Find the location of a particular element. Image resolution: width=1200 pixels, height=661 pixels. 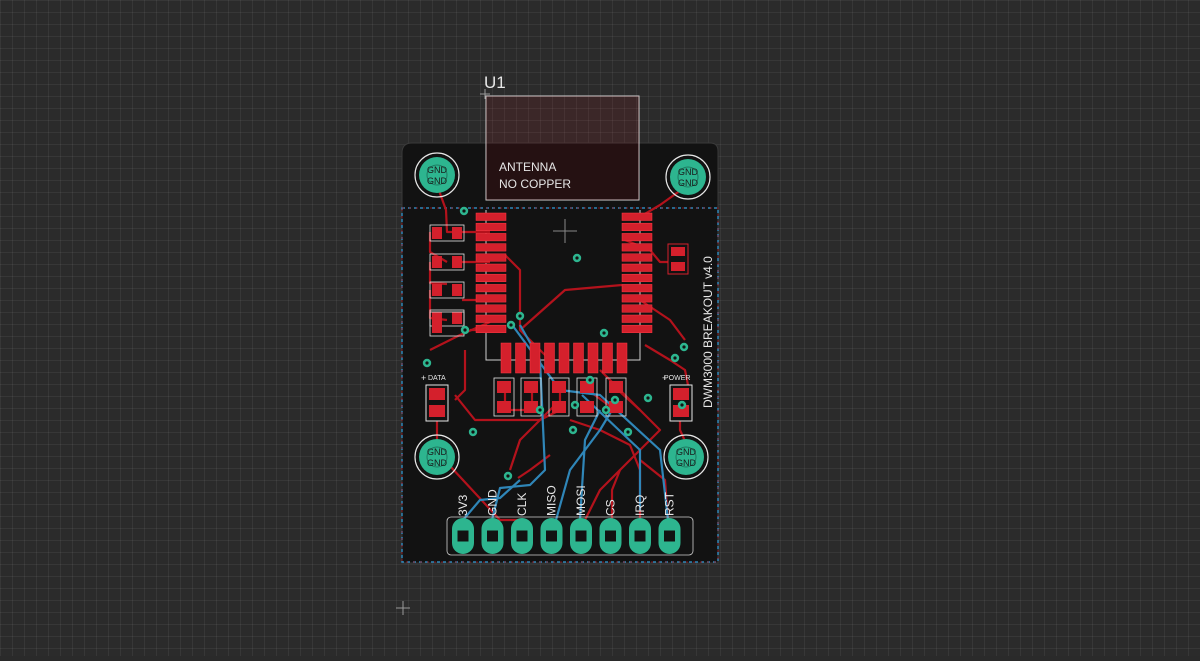

module-pads-bottom is located at coordinates (564, 358).